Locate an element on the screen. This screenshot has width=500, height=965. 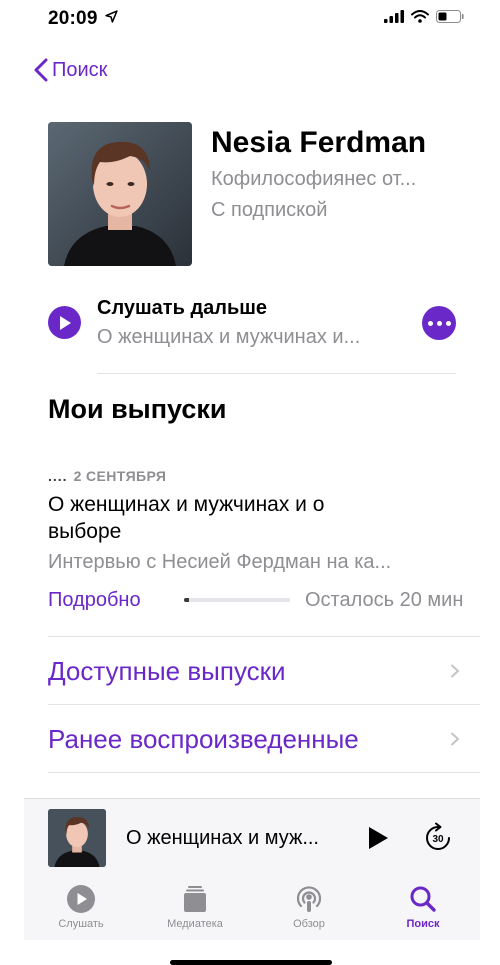
tab-label: Обзор is located at coordinates (309, 924).